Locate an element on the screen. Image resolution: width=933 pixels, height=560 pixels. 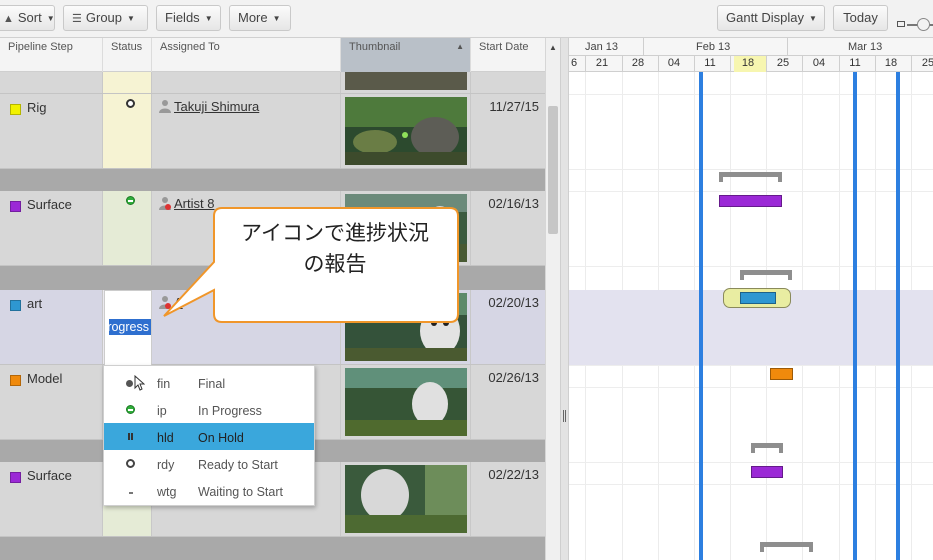
dash-icon is located at coordinates (131, 493).